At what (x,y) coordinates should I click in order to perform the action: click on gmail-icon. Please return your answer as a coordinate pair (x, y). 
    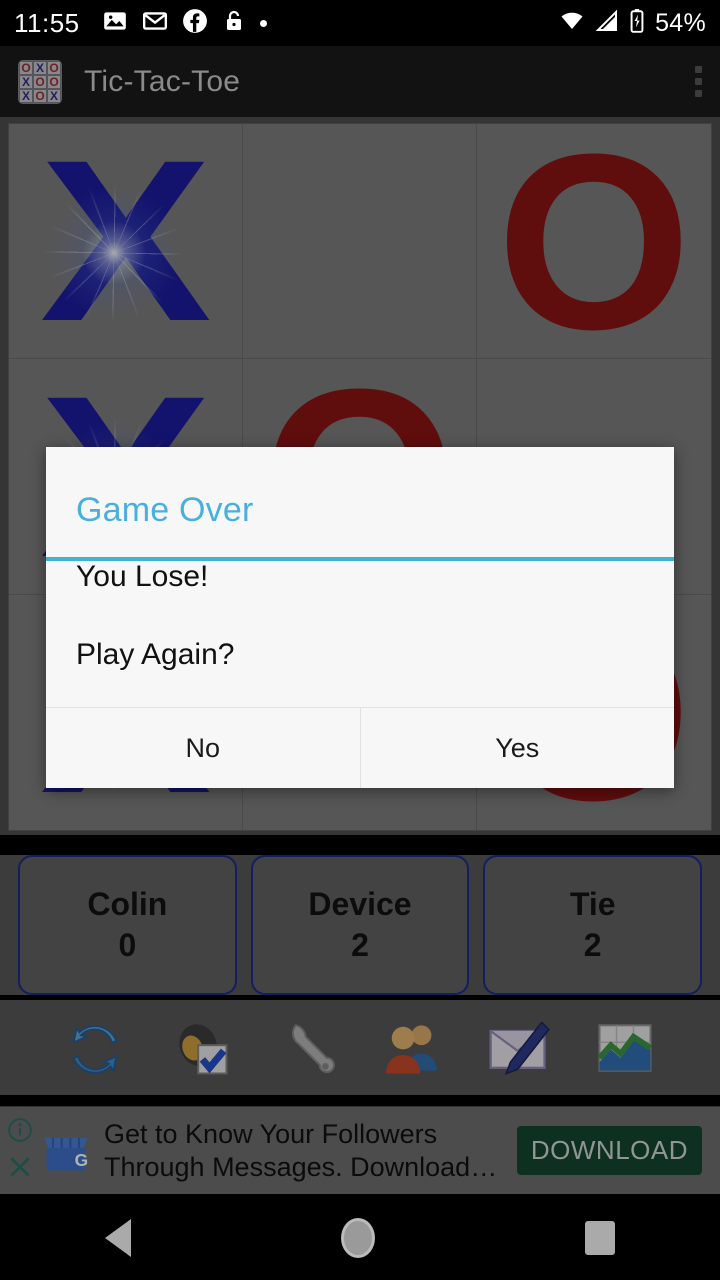
    Looking at the image, I should click on (155, 23).